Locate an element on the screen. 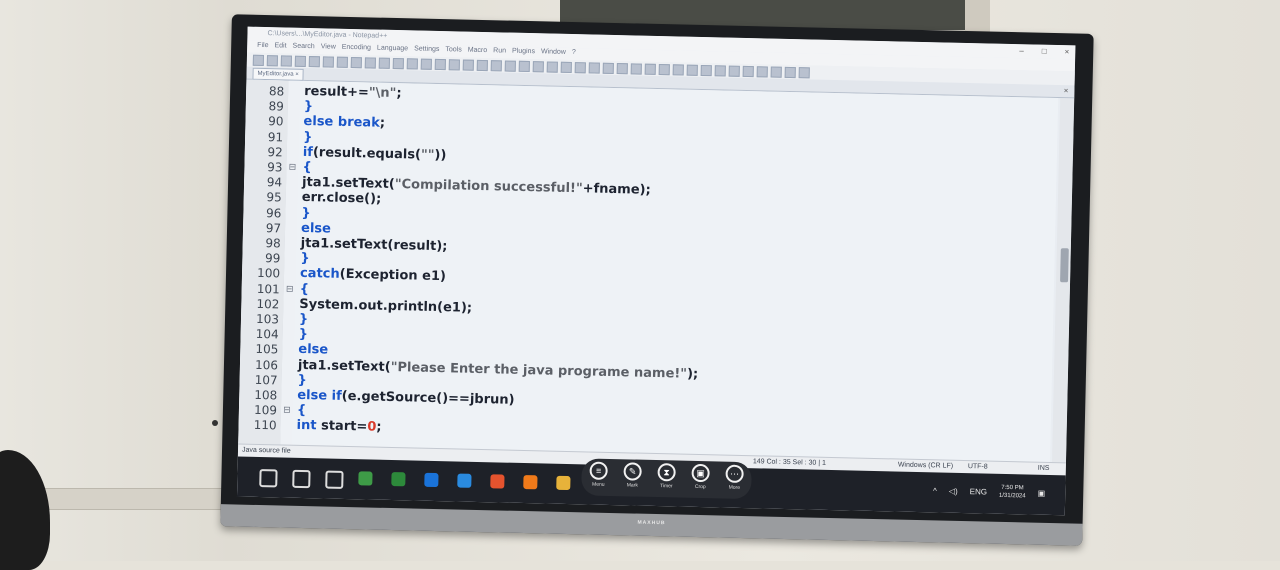 The height and width of the screenshot is (570, 1280). code-token: result+= is located at coordinates (336, 92).